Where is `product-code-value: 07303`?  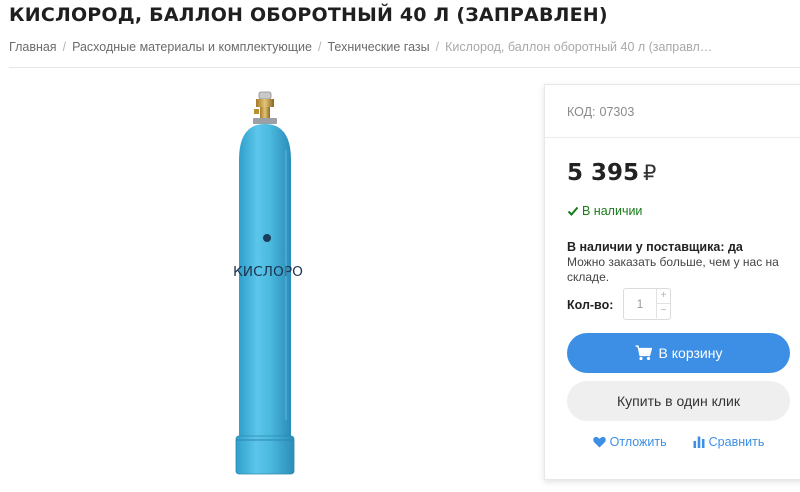 product-code-value: 07303 is located at coordinates (617, 112).